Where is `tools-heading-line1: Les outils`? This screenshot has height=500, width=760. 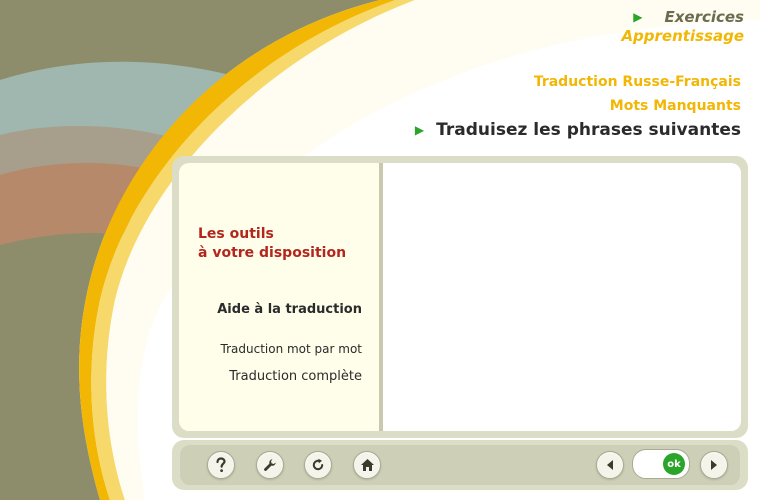
tools-heading-line1: Les outils is located at coordinates (236, 234).